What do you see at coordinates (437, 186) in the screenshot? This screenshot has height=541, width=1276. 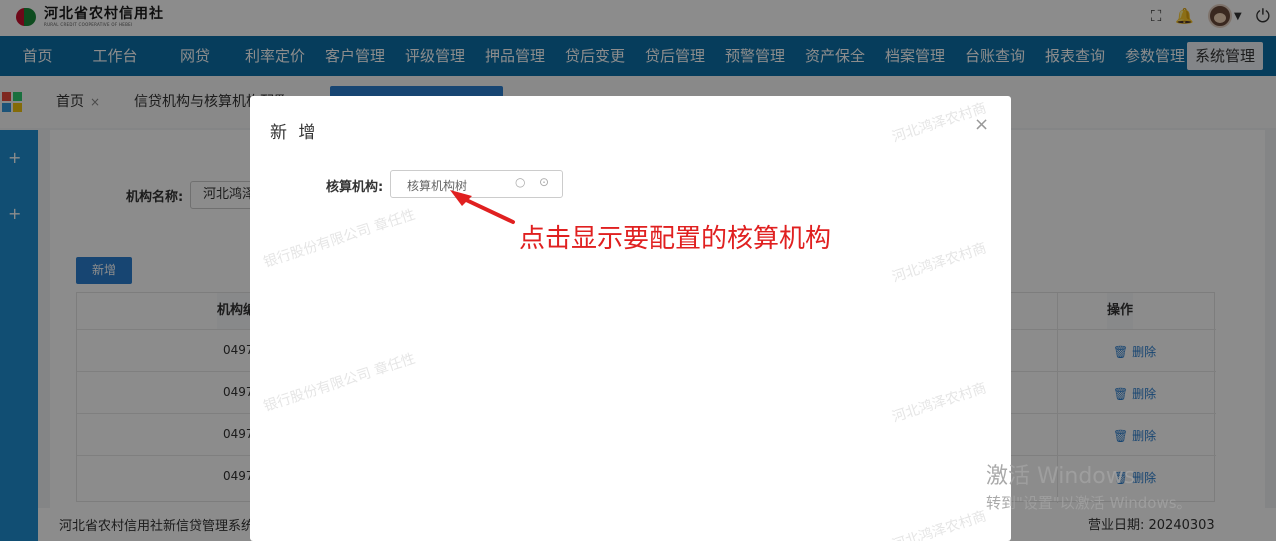 I see `accounting-org-placeholder: 核算机构树` at bounding box center [437, 186].